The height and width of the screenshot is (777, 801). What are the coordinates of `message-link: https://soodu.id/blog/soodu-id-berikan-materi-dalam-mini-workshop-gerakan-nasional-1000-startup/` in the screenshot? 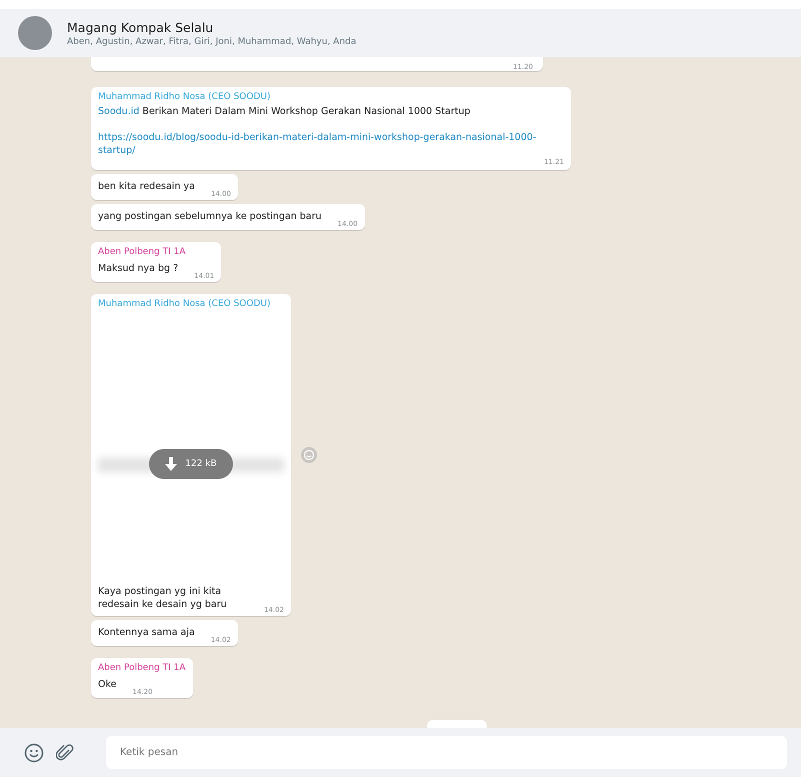 It's located at (331, 144).